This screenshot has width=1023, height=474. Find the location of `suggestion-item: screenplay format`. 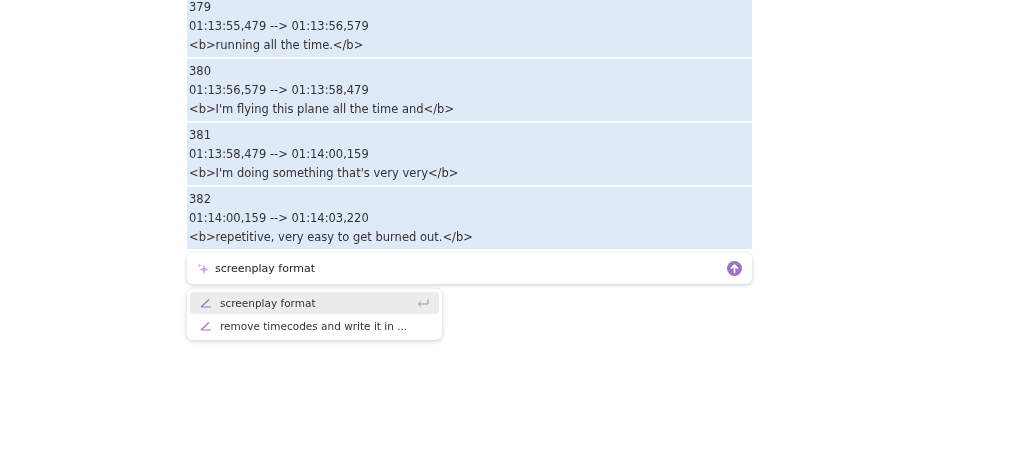

suggestion-item: screenplay format is located at coordinates (314, 303).